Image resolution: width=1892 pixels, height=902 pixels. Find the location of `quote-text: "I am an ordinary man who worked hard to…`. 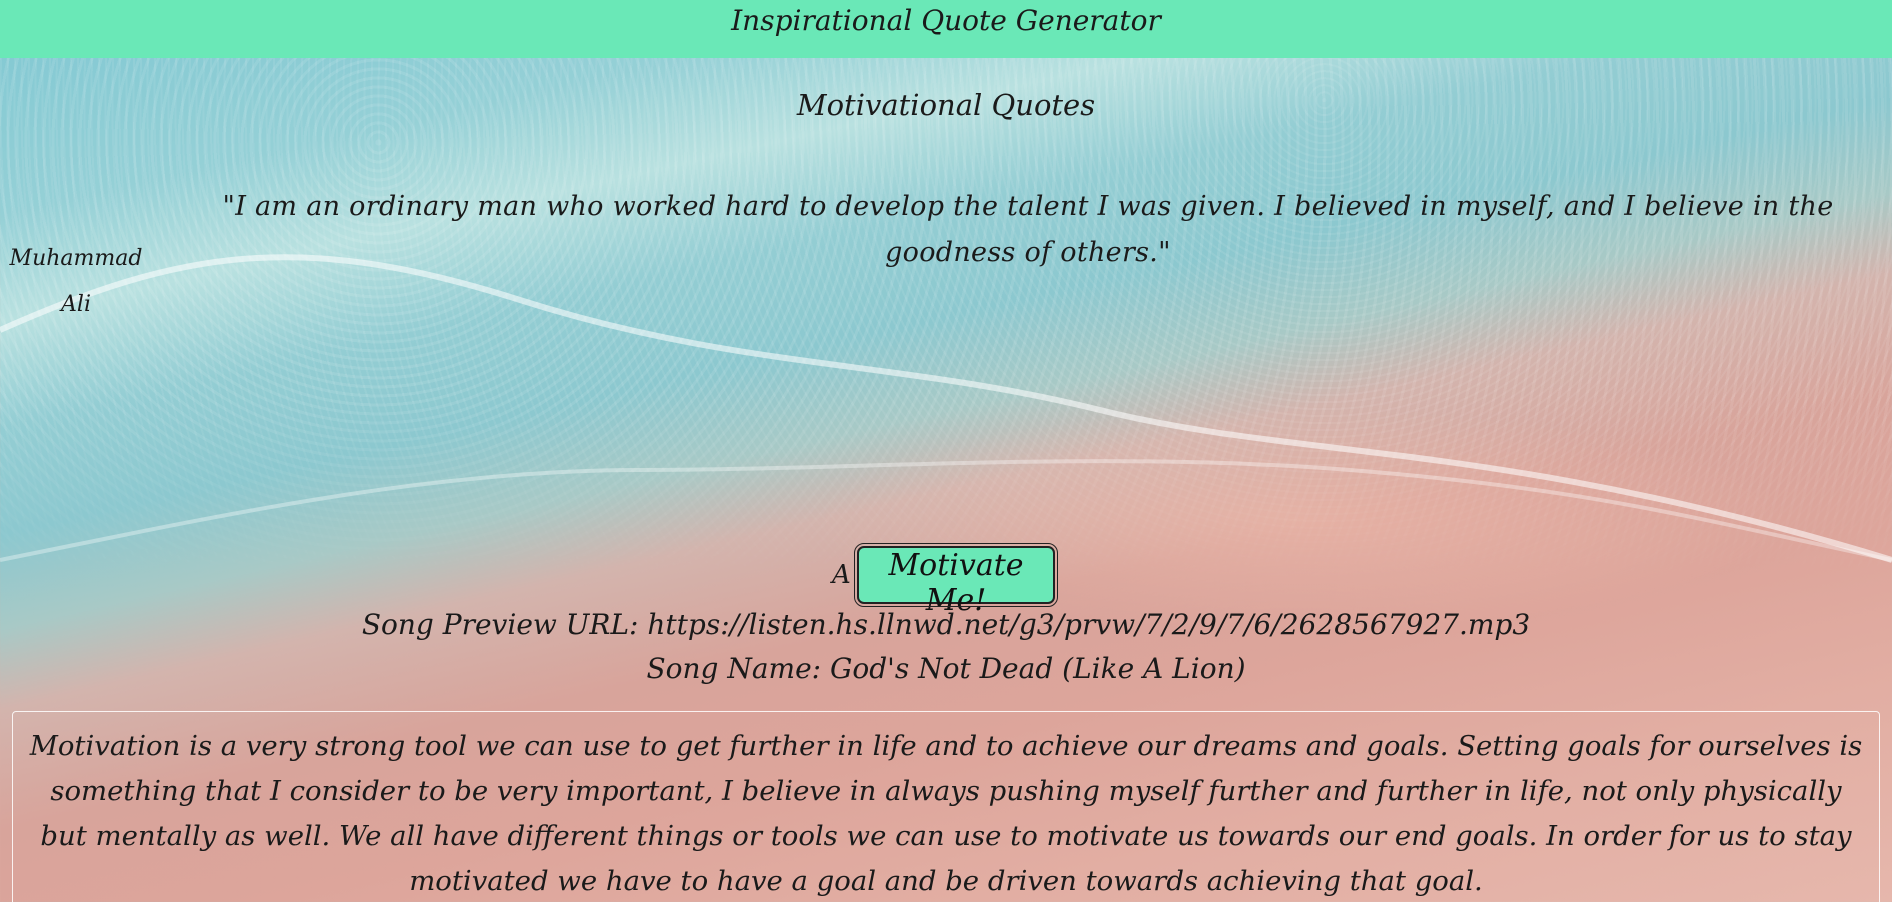

quote-text: "I am an ordinary man who worked hard to… is located at coordinates (1028, 229).